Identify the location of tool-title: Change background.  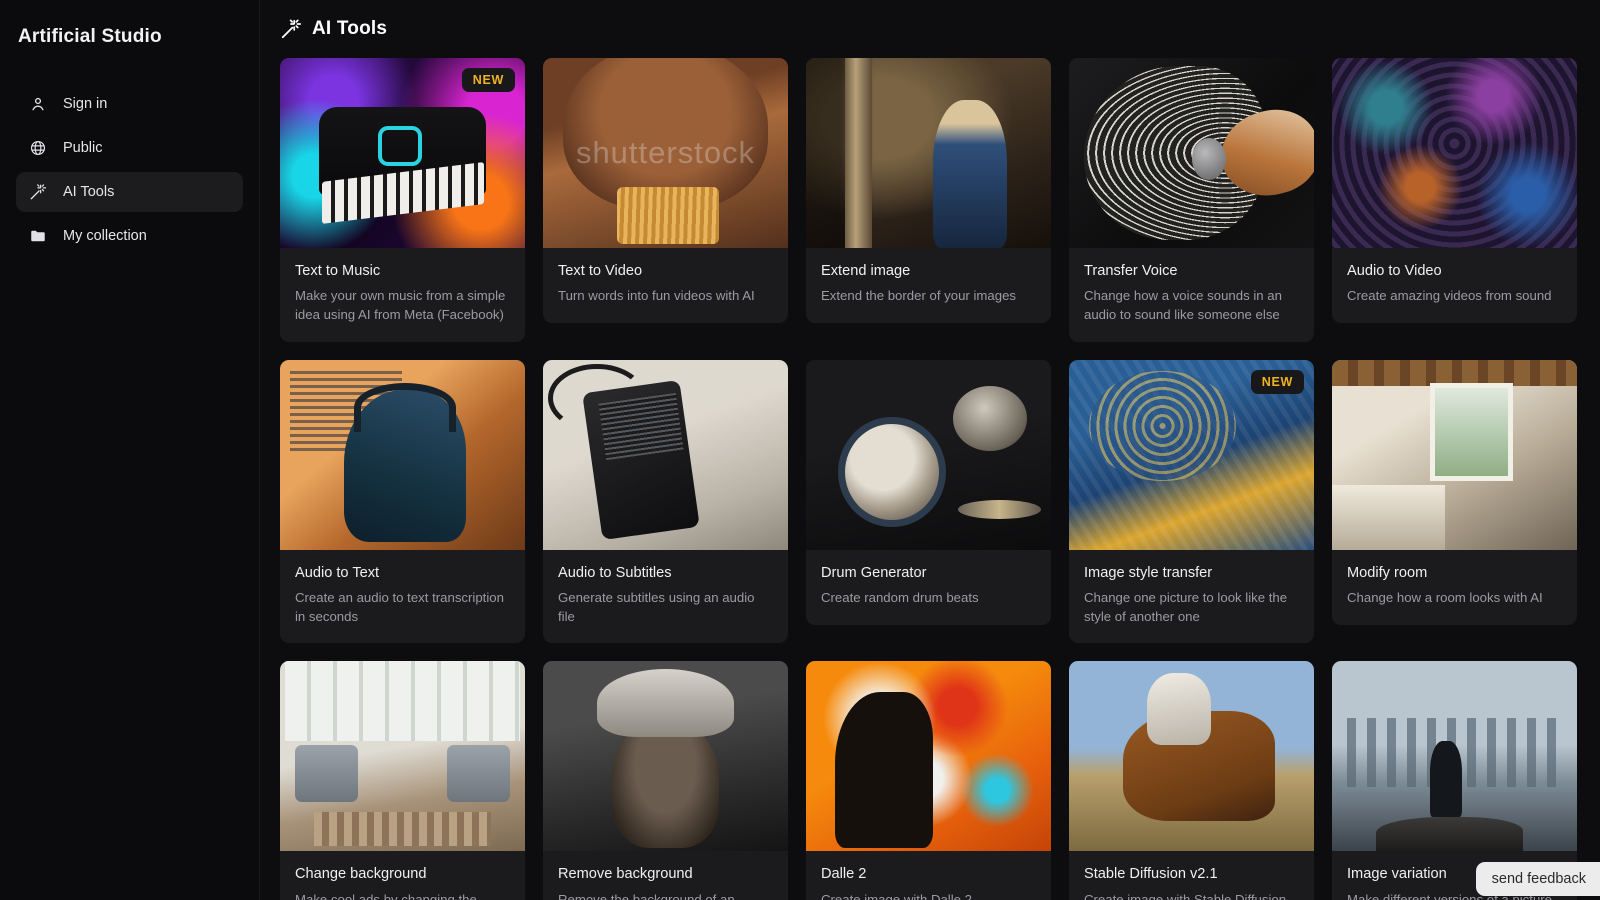
(361, 874).